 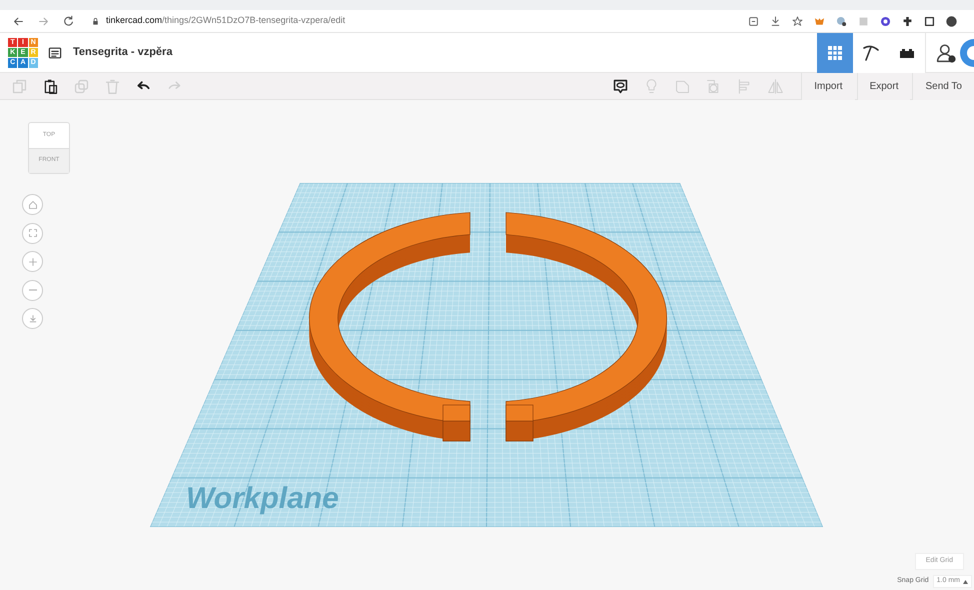 What do you see at coordinates (965, 582) in the screenshot?
I see `caret-icon` at bounding box center [965, 582].